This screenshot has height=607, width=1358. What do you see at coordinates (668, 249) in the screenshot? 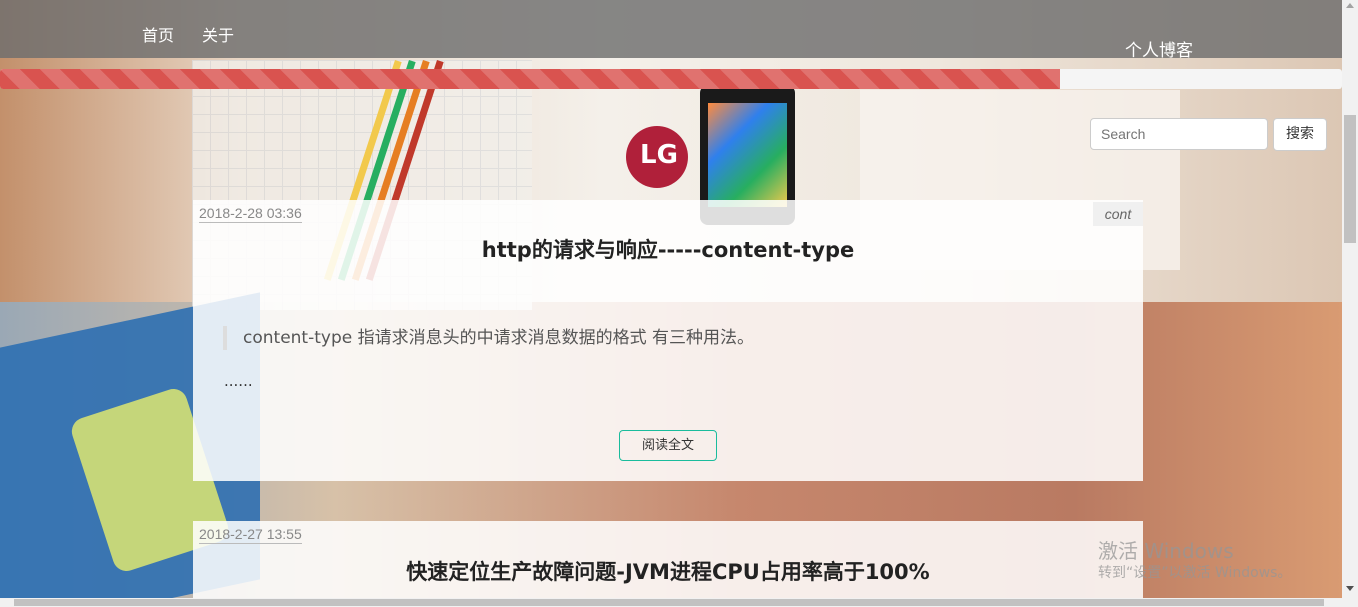
I see `post-title: http的请求与响应-----content-type` at bounding box center [668, 249].